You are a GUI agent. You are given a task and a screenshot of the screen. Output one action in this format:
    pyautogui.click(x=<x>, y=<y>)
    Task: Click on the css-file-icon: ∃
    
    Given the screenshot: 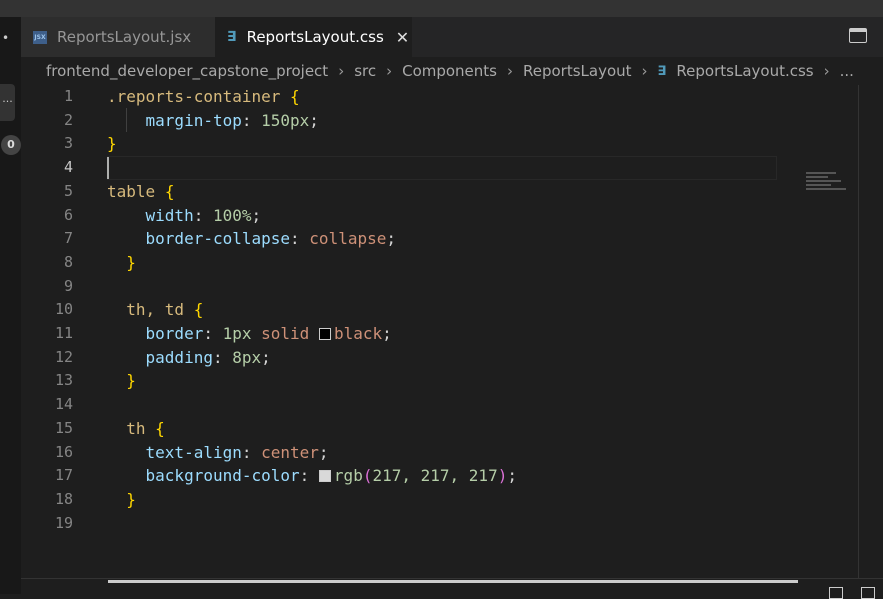 What is the action you would take?
    pyautogui.click(x=662, y=71)
    